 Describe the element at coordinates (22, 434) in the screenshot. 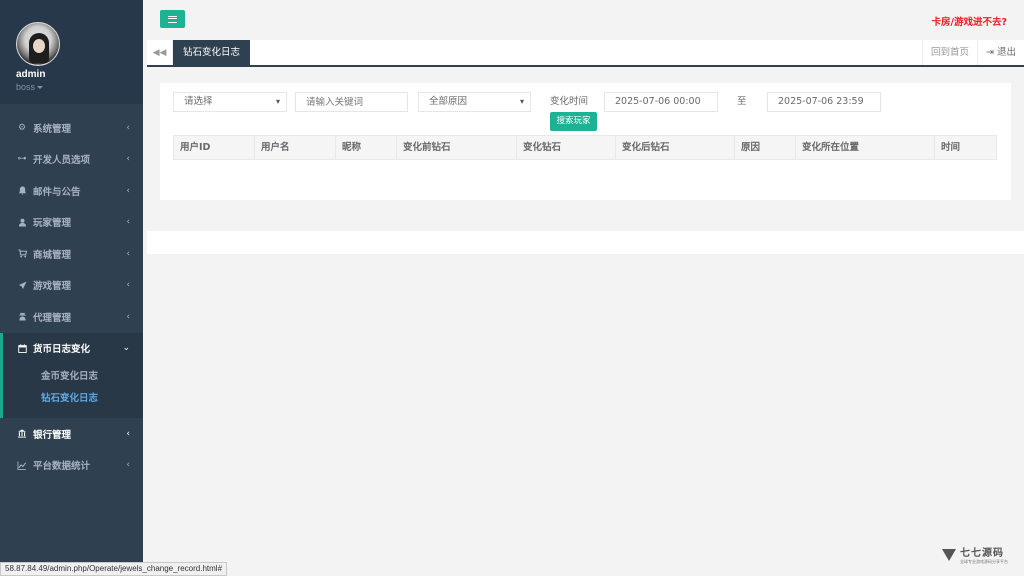

I see `bank-icon` at that location.